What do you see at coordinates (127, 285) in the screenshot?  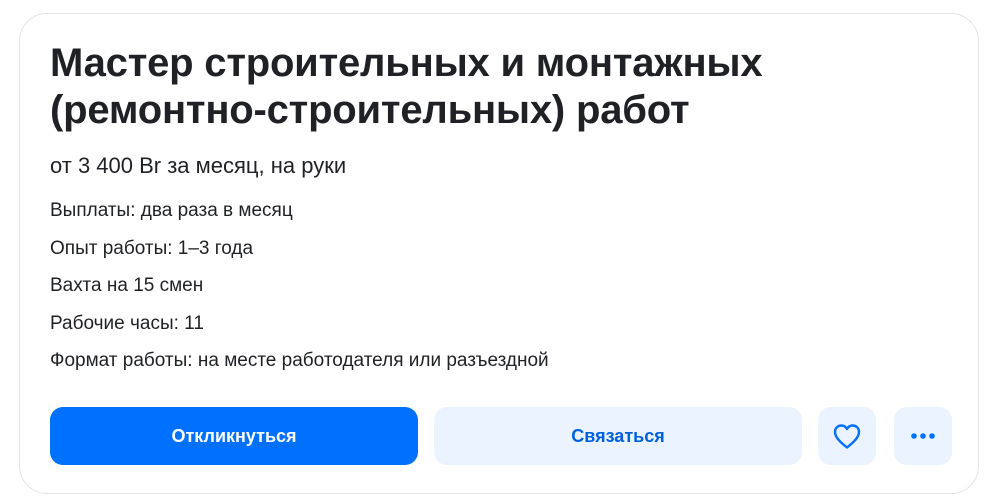 I see `fact-shift: Вахта на 15 смен` at bounding box center [127, 285].